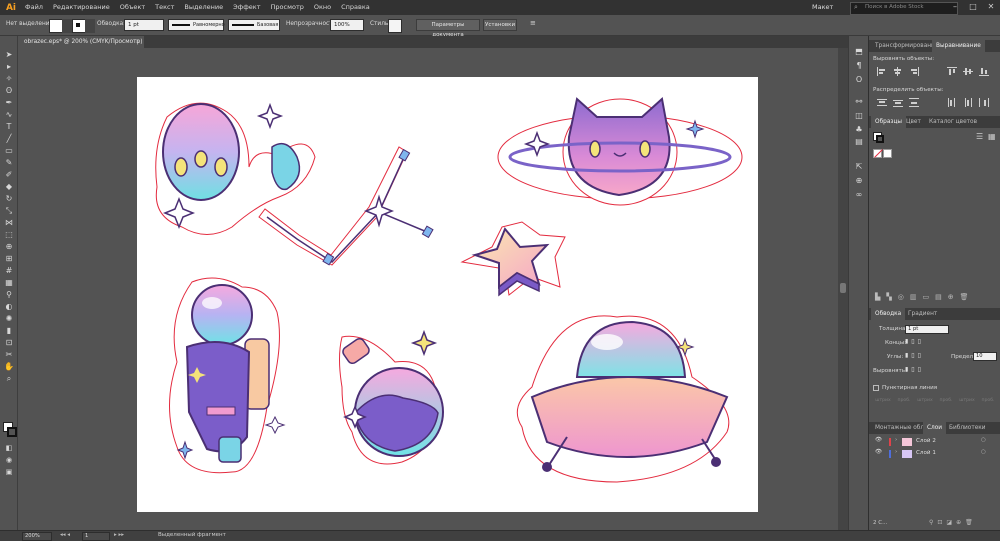 The width and height of the screenshot is (1000, 541). What do you see at coordinates (9, 139) in the screenshot?
I see `line-tool-icon: ╱` at bounding box center [9, 139].